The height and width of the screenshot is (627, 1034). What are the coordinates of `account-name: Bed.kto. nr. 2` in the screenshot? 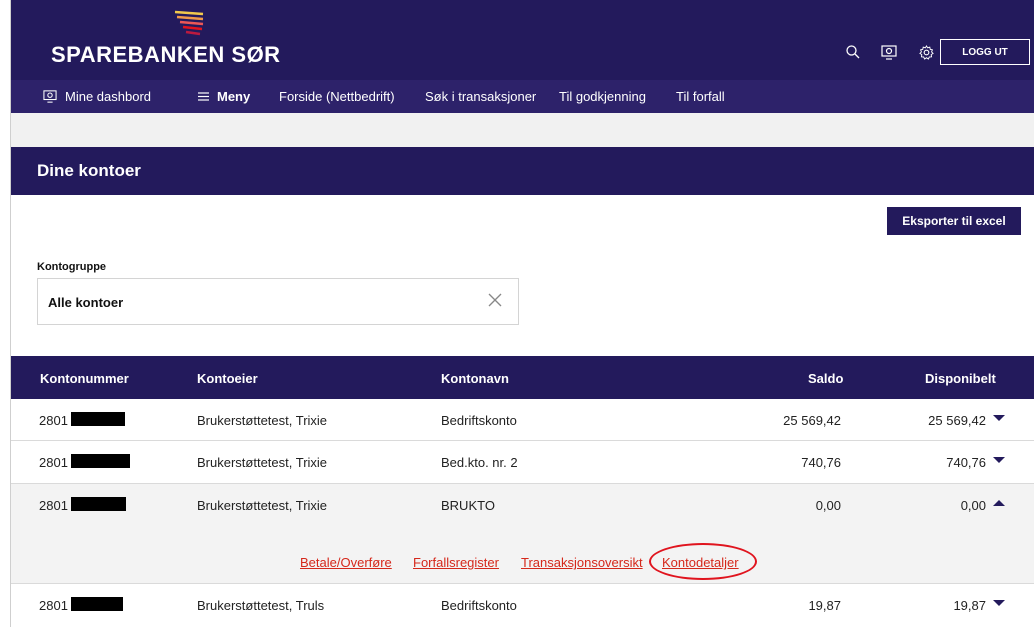 It's located at (479, 462).